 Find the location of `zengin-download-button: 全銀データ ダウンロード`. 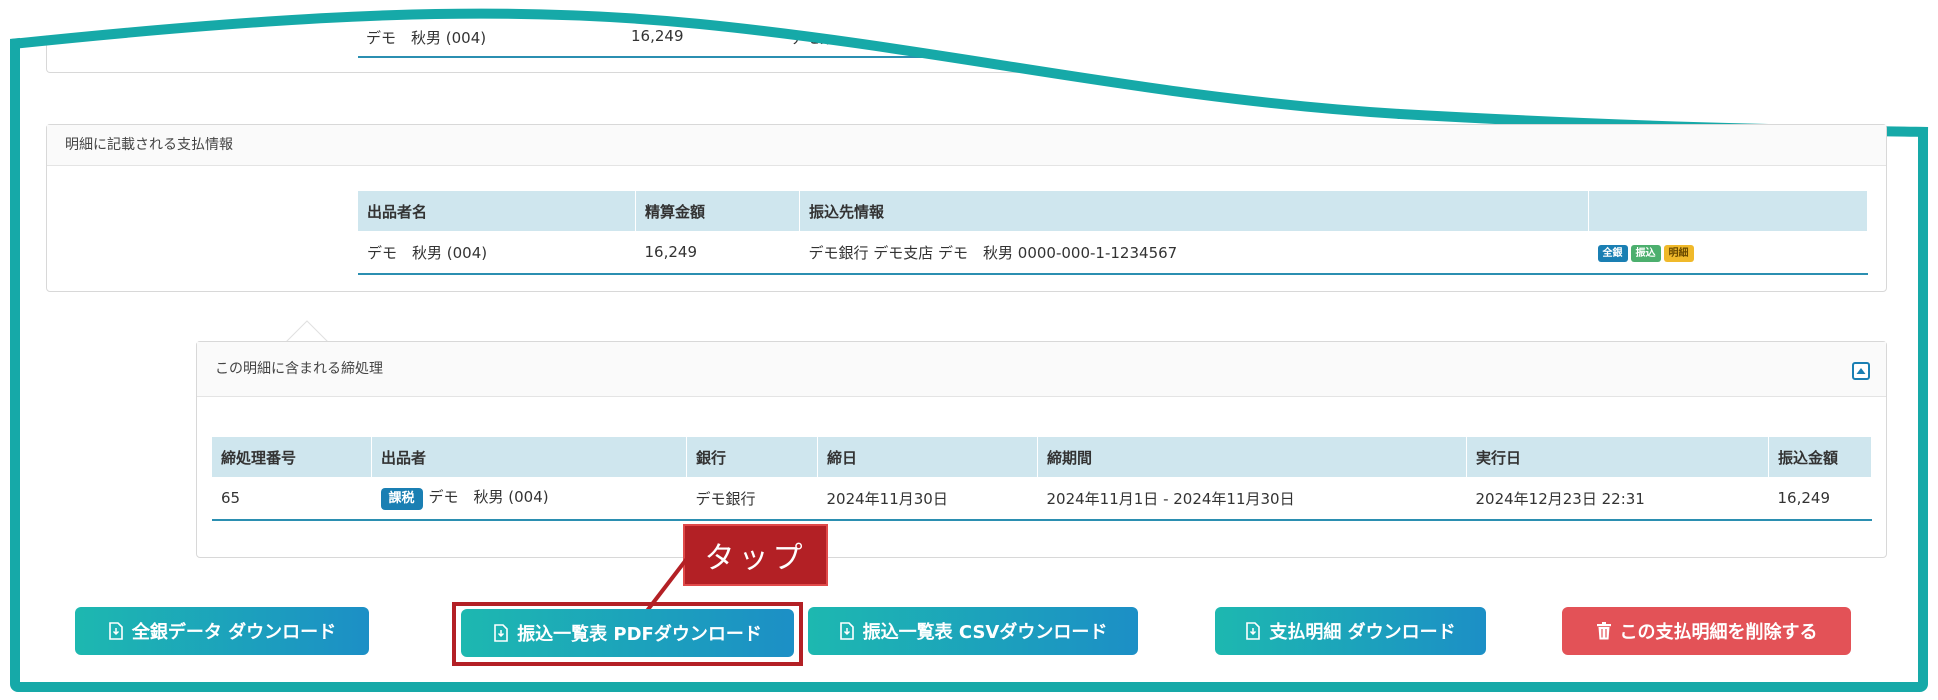

zengin-download-button: 全銀データ ダウンロード is located at coordinates (222, 631).